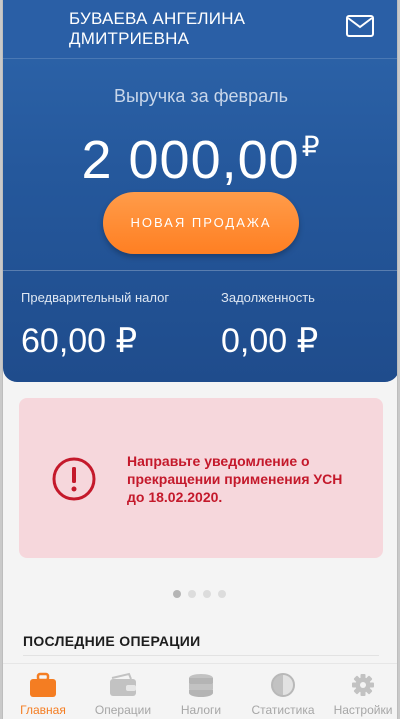  Describe the element at coordinates (269, 341) in the screenshot. I see `debt-value: 0,00 ₽` at that location.